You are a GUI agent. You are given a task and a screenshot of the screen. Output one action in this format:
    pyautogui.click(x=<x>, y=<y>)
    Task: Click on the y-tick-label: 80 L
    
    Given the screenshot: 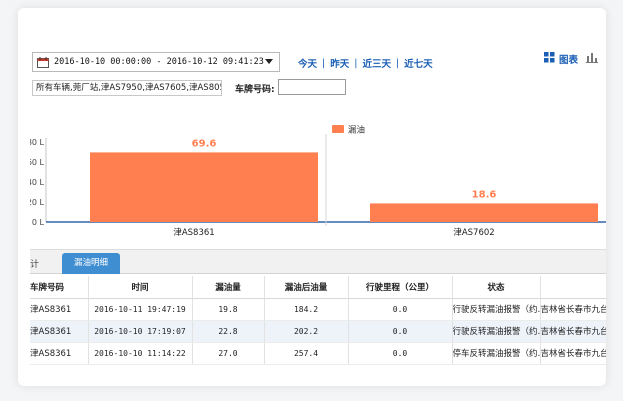 What is the action you would take?
    pyautogui.click(x=37, y=142)
    